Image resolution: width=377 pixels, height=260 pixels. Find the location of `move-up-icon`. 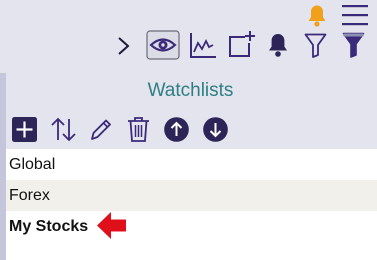

move-up-icon is located at coordinates (176, 129).